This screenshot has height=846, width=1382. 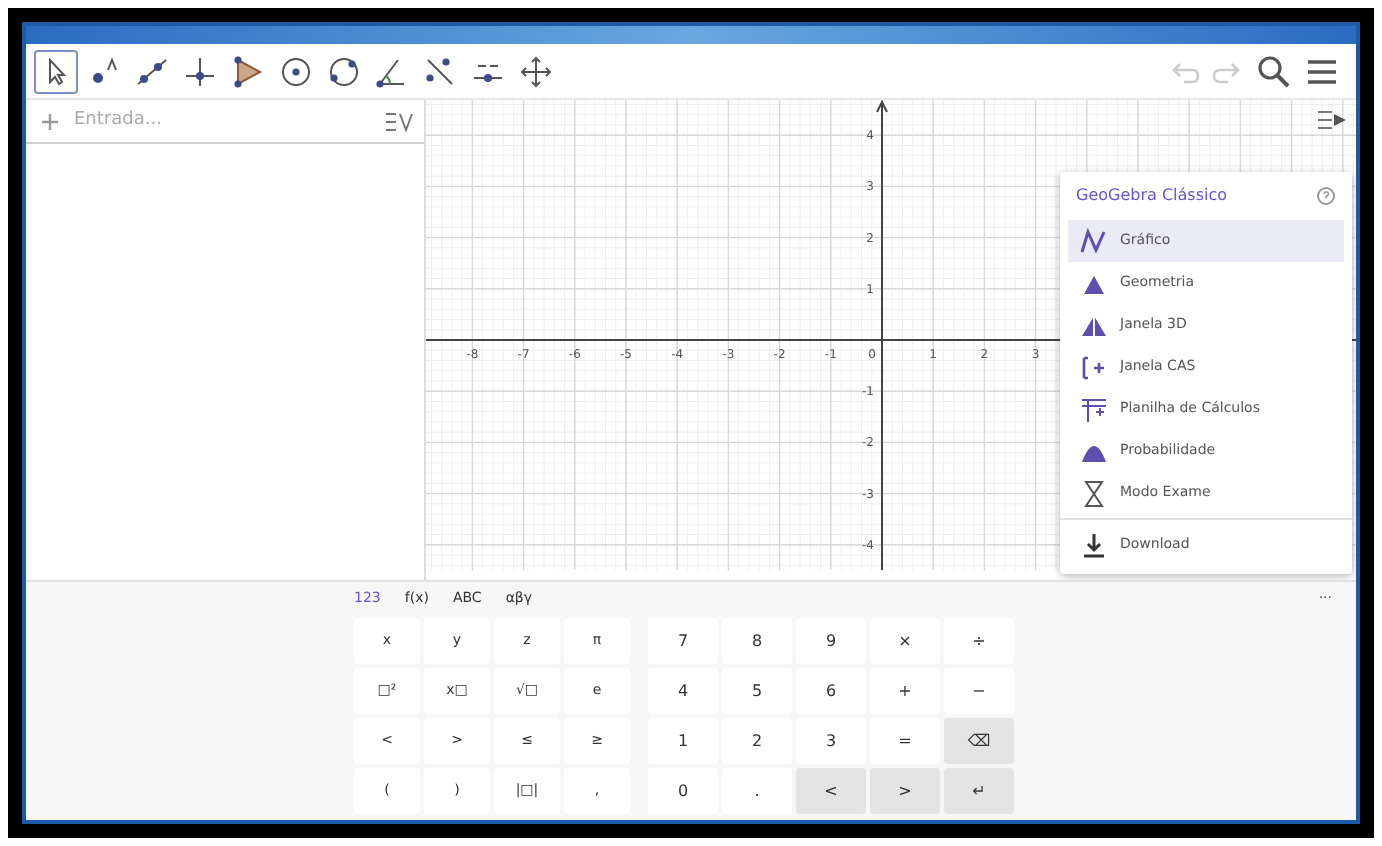 What do you see at coordinates (50, 121) in the screenshot?
I see `plus-icon` at bounding box center [50, 121].